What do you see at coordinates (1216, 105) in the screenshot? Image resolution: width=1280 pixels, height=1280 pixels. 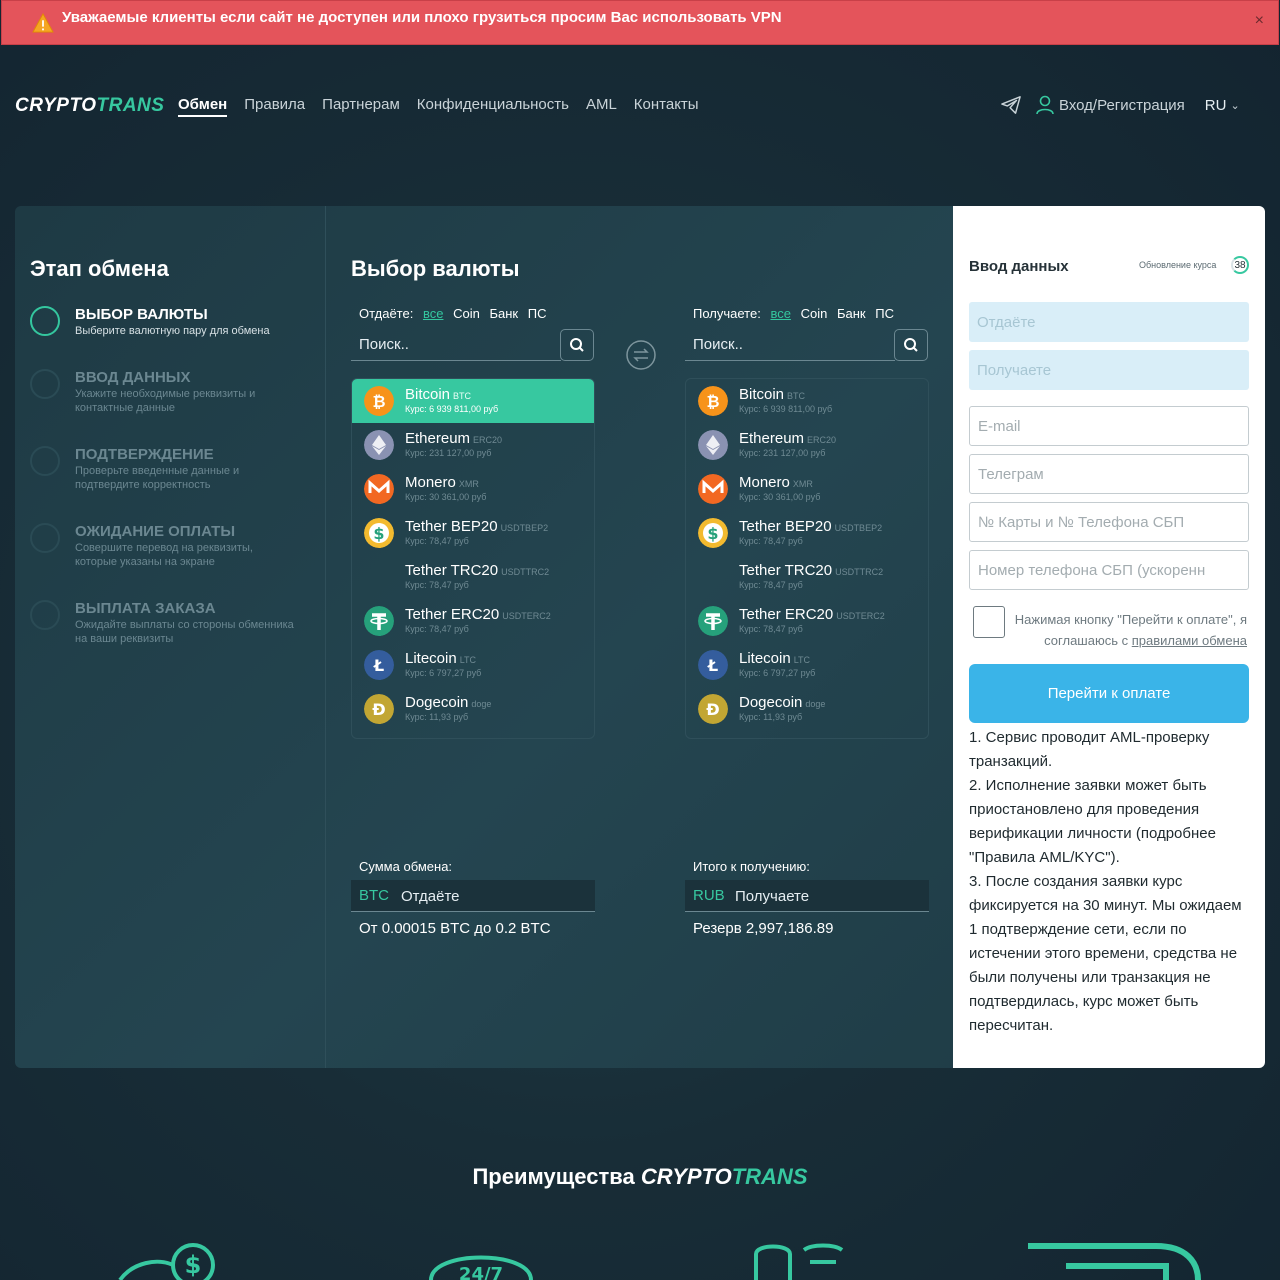 I see `language-selector: RU` at bounding box center [1216, 105].